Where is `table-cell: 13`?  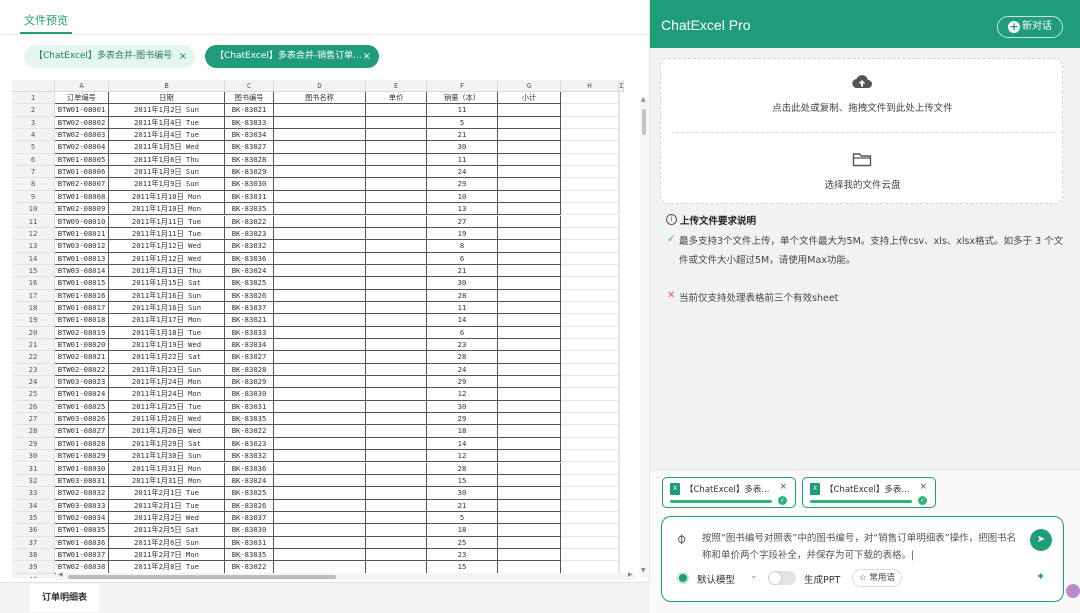 table-cell: 13 is located at coordinates (462, 209).